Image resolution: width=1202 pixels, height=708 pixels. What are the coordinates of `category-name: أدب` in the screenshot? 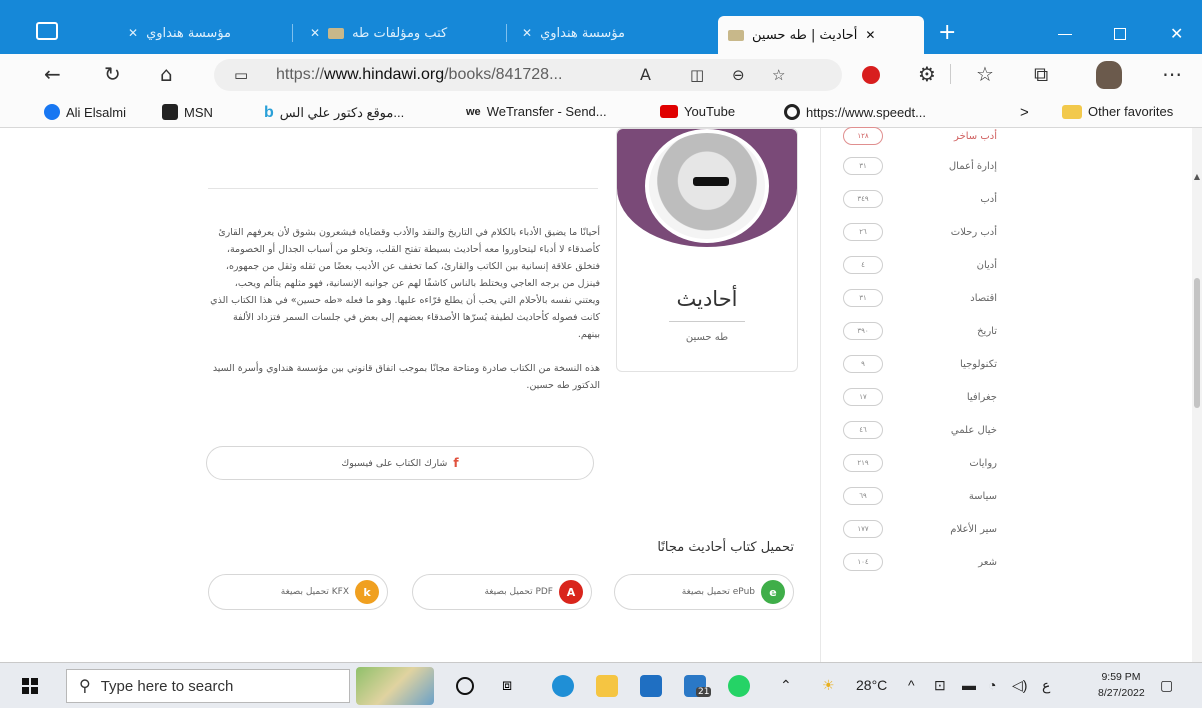 It's located at (988, 199).